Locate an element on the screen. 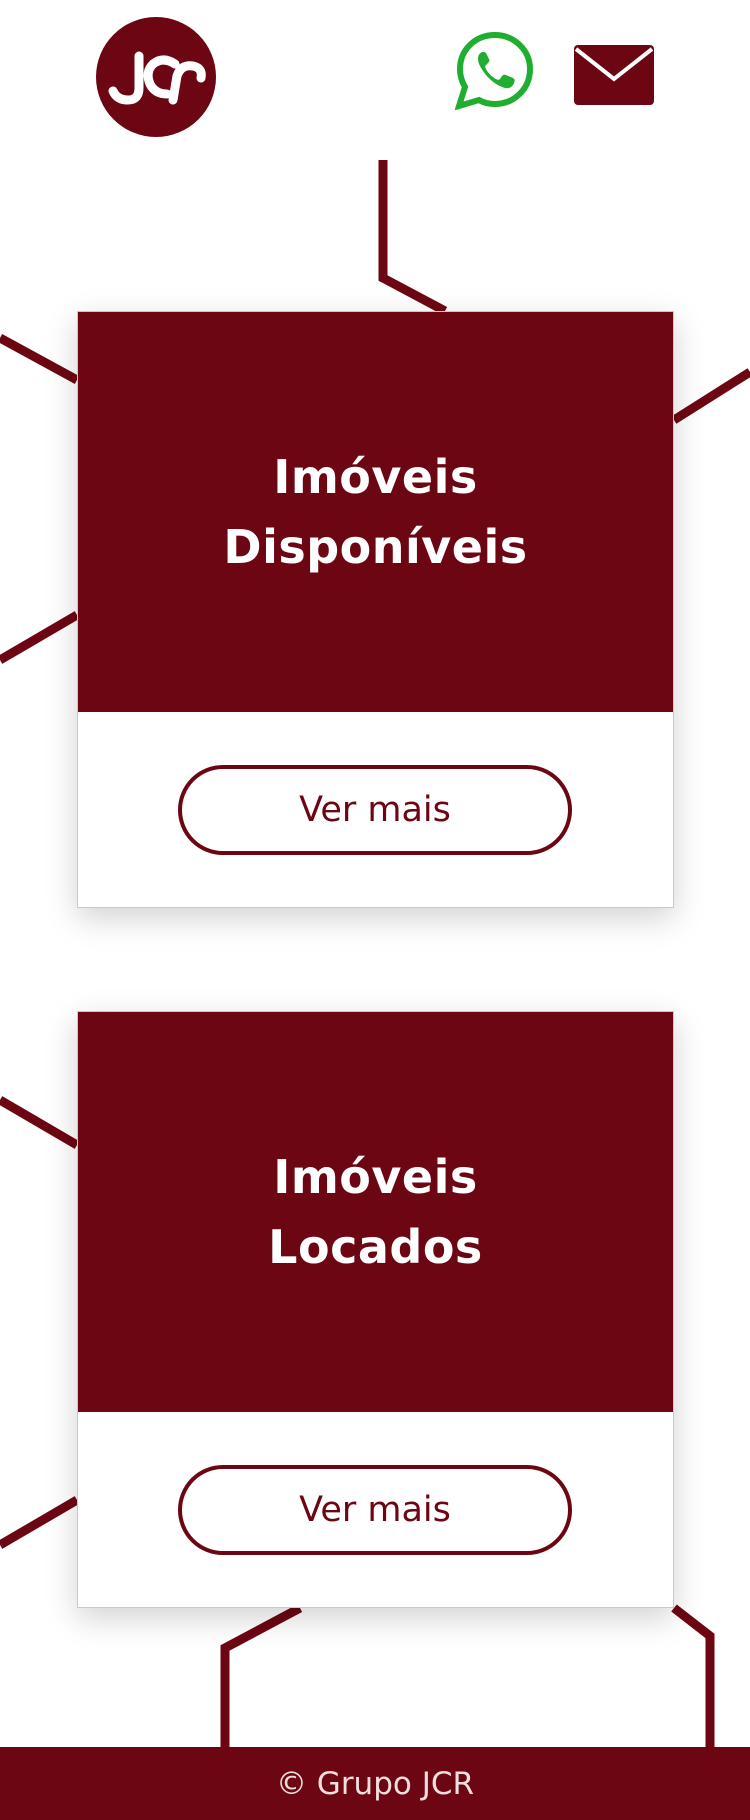 Image resolution: width=750 pixels, height=1820 pixels. card-title: Imóveis Locados is located at coordinates (376, 1212).